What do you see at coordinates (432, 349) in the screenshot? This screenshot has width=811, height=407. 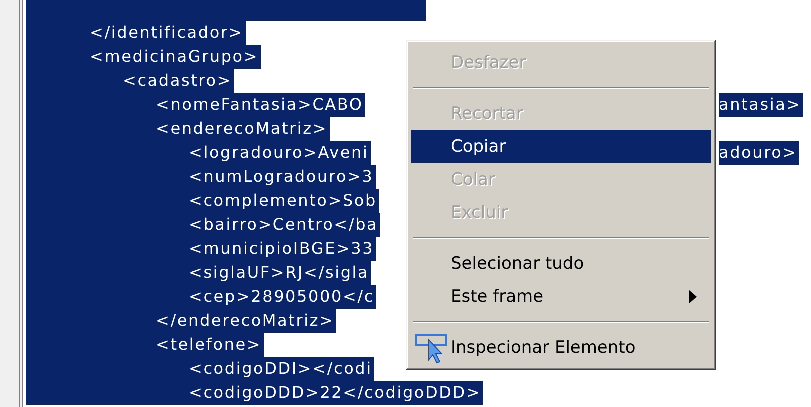 I see `inspect-cursor-icon` at bounding box center [432, 349].